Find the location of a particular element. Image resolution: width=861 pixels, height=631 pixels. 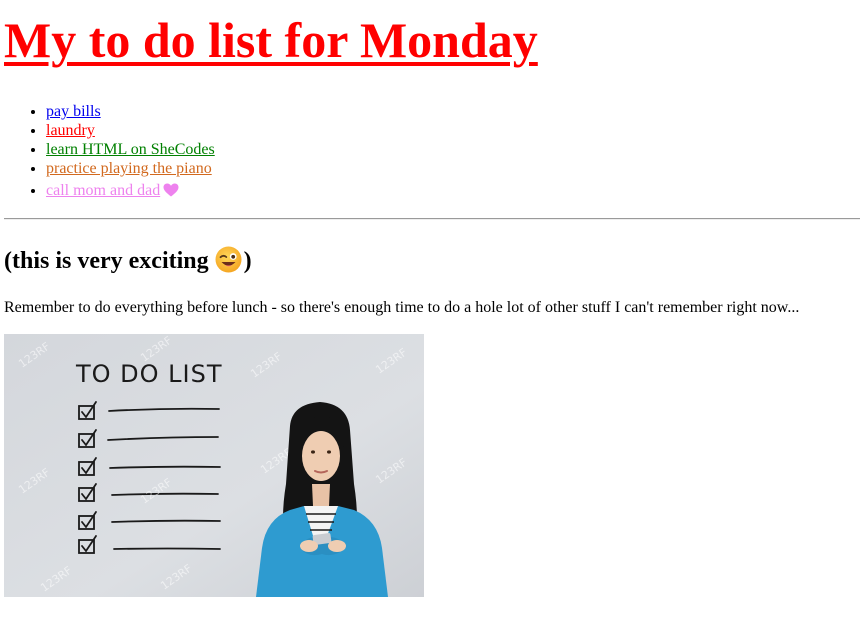

list-item: pay bills is located at coordinates (130, 111).